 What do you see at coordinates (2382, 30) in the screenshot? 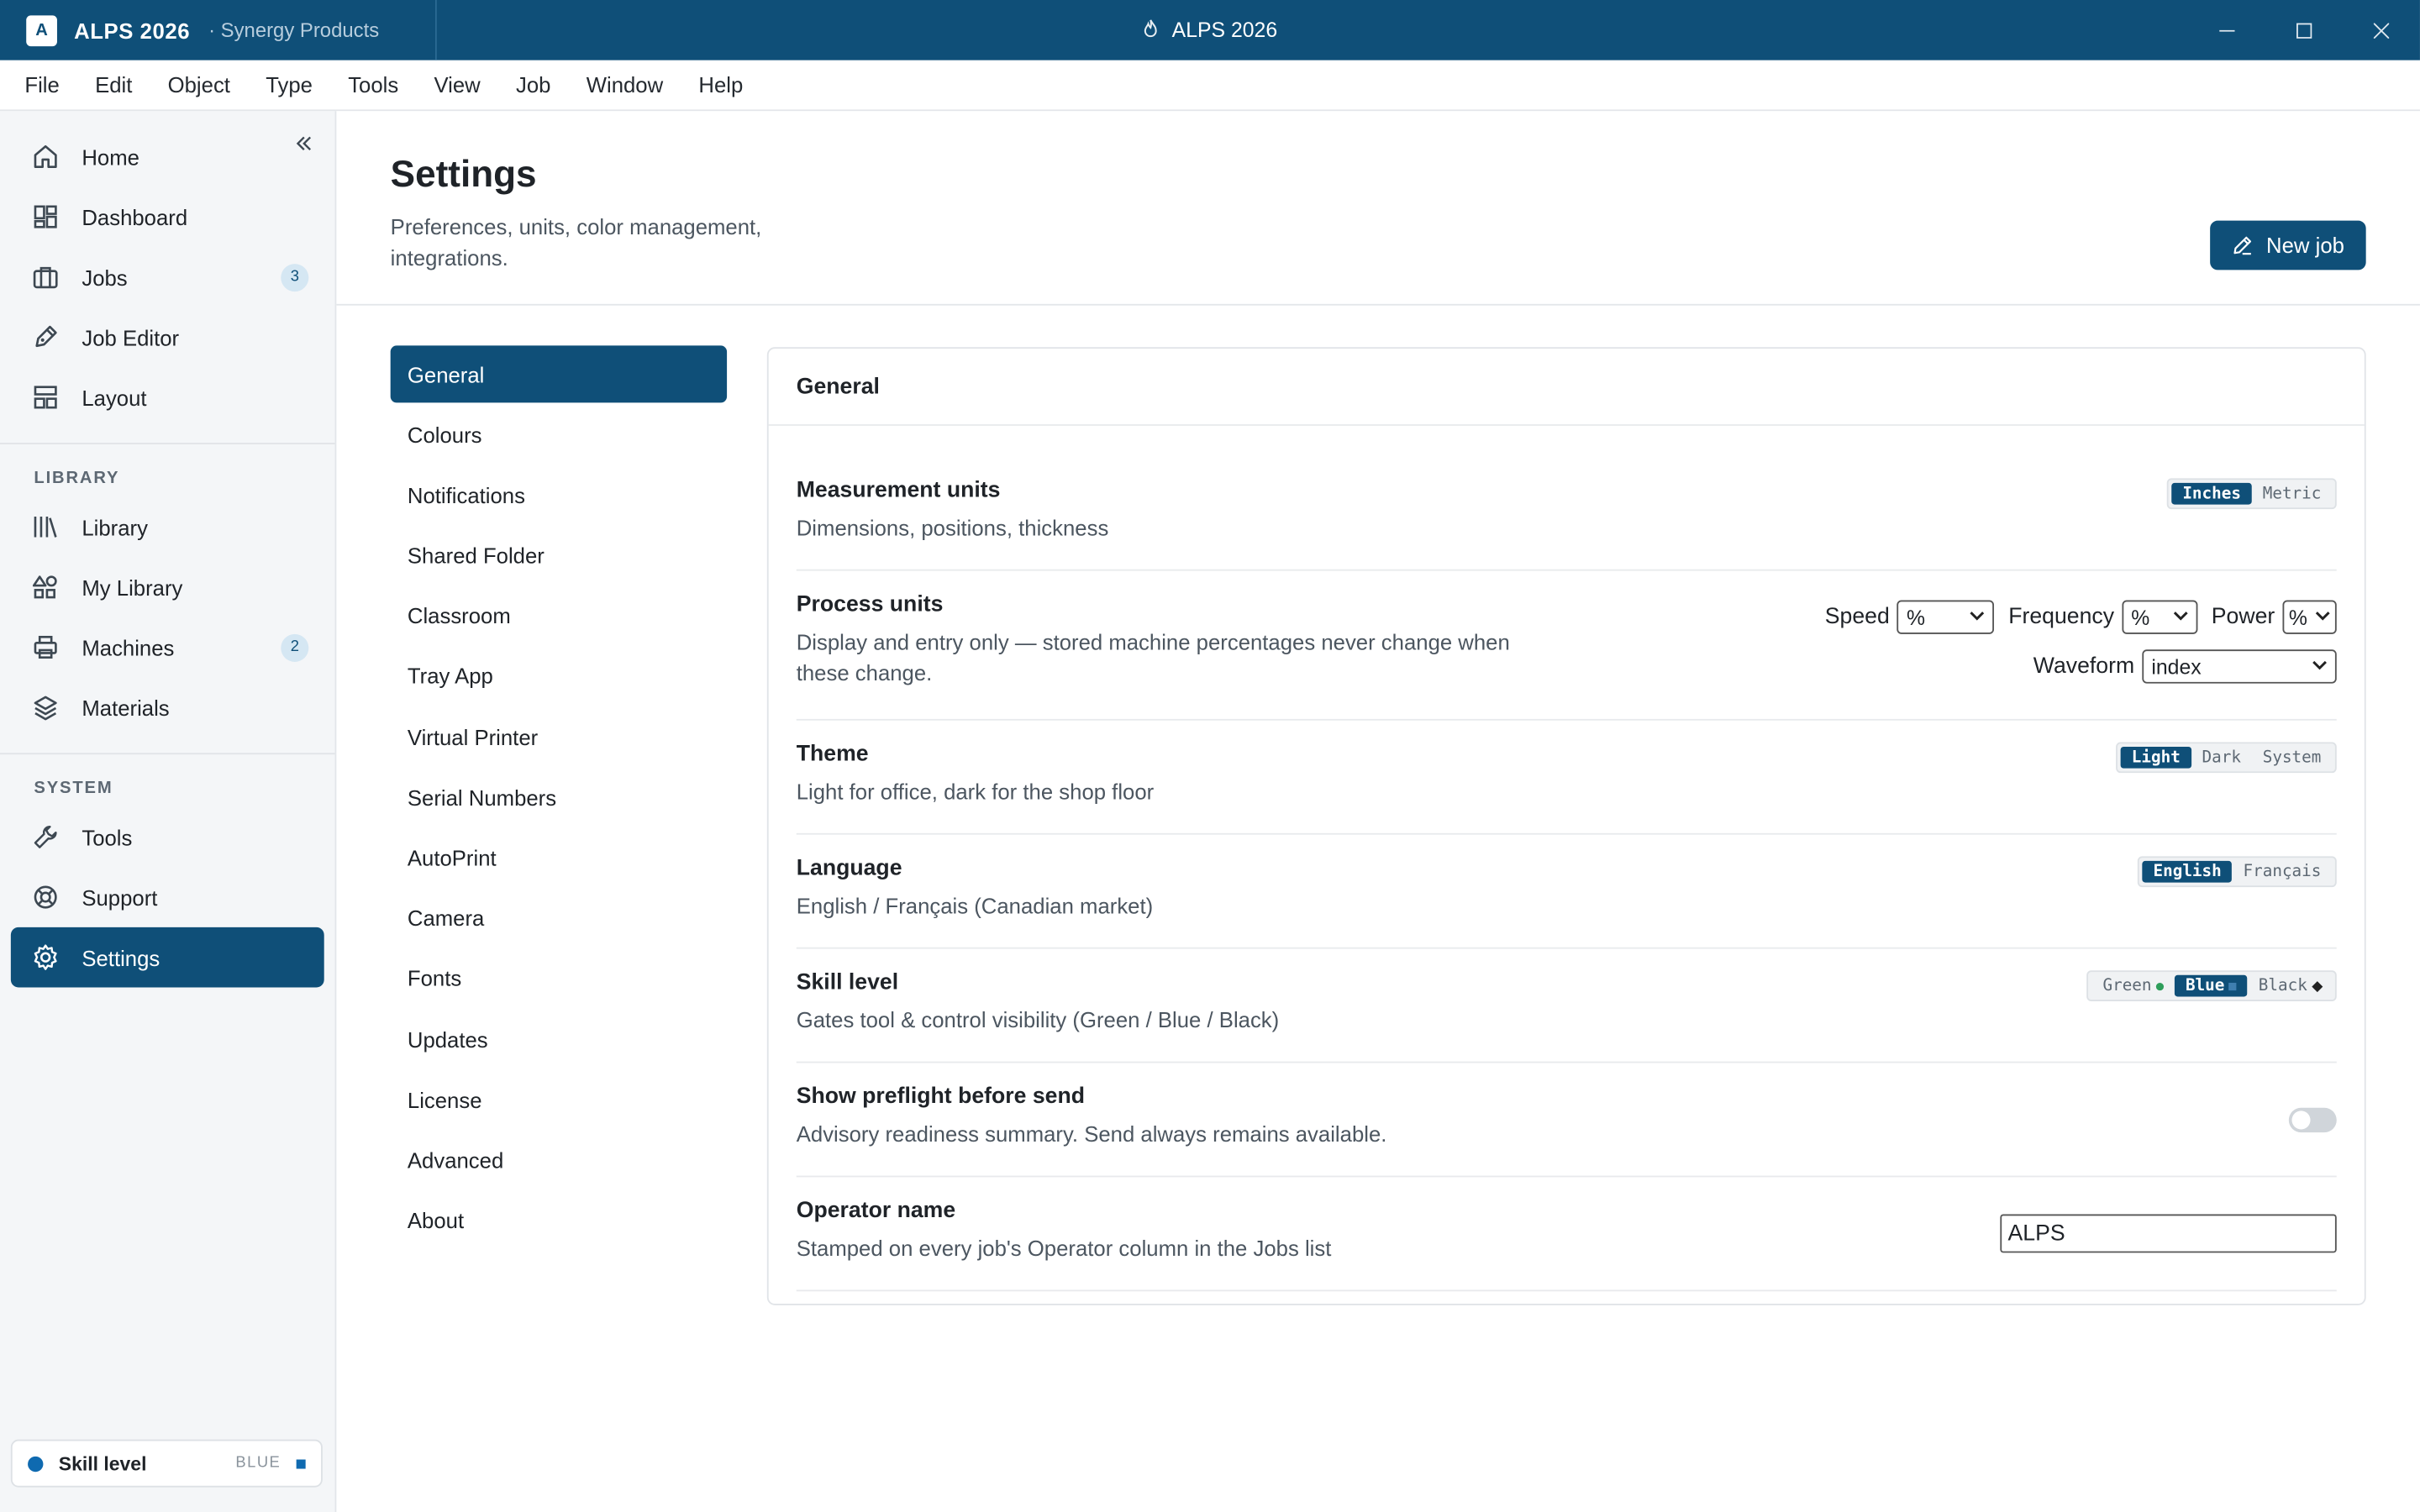
I see `close-button` at bounding box center [2382, 30].